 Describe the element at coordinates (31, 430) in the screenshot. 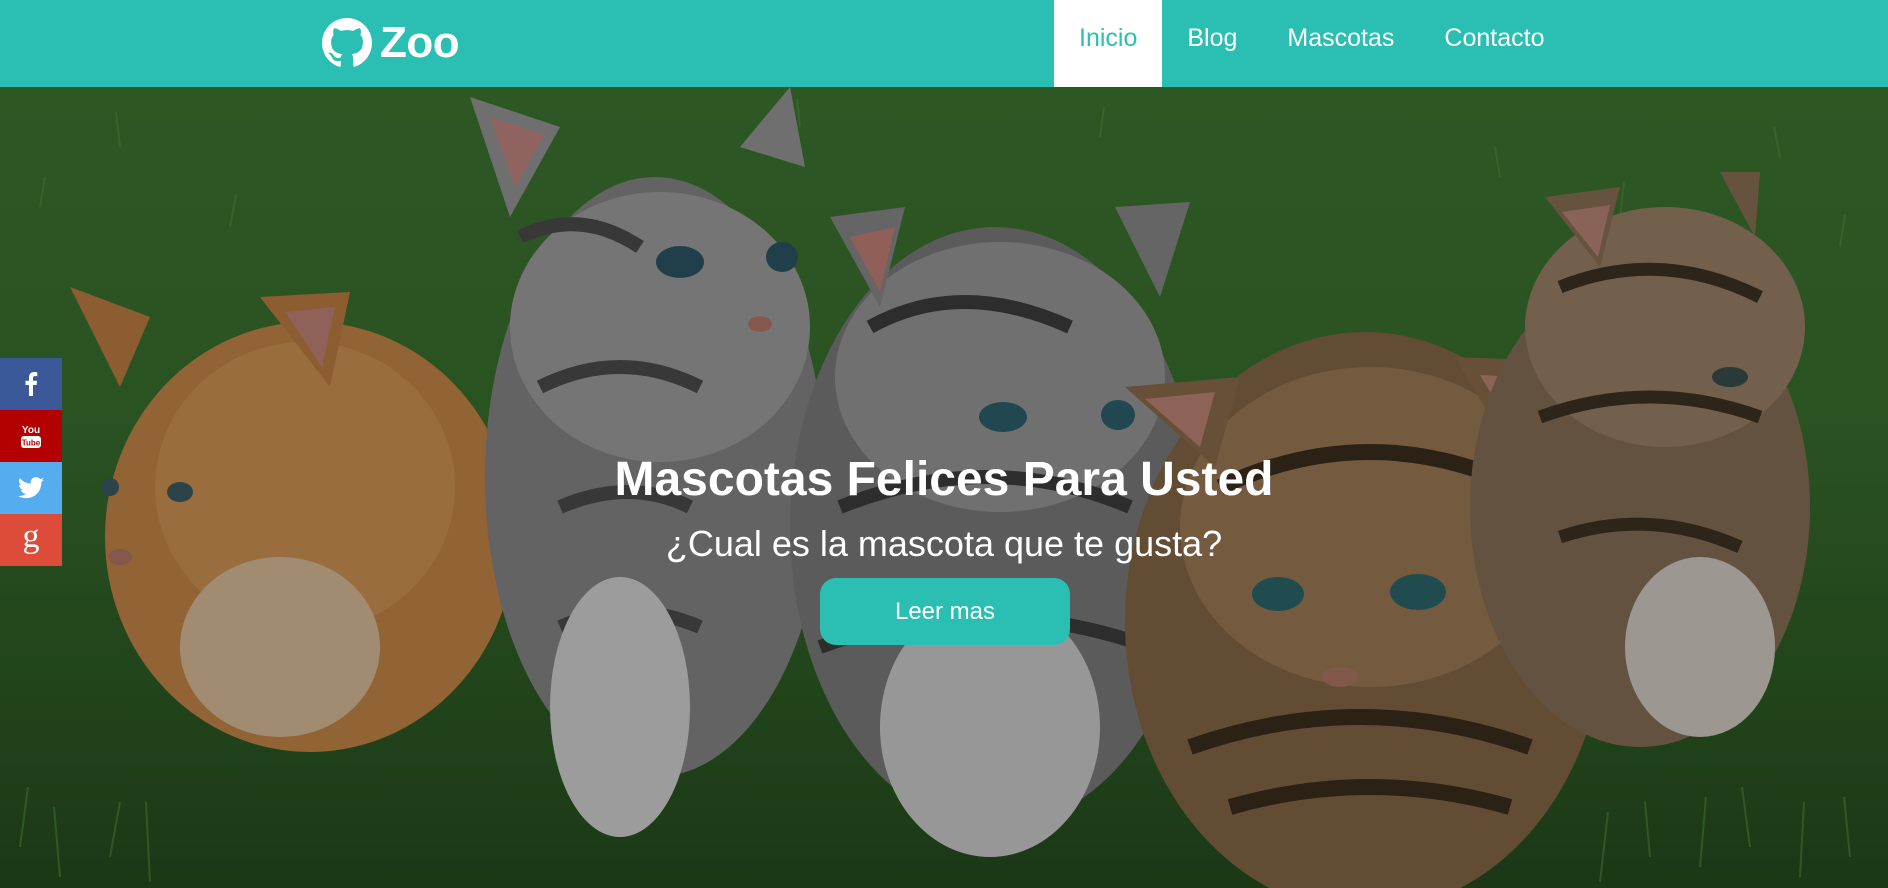

I see `svg-text: You` at that location.